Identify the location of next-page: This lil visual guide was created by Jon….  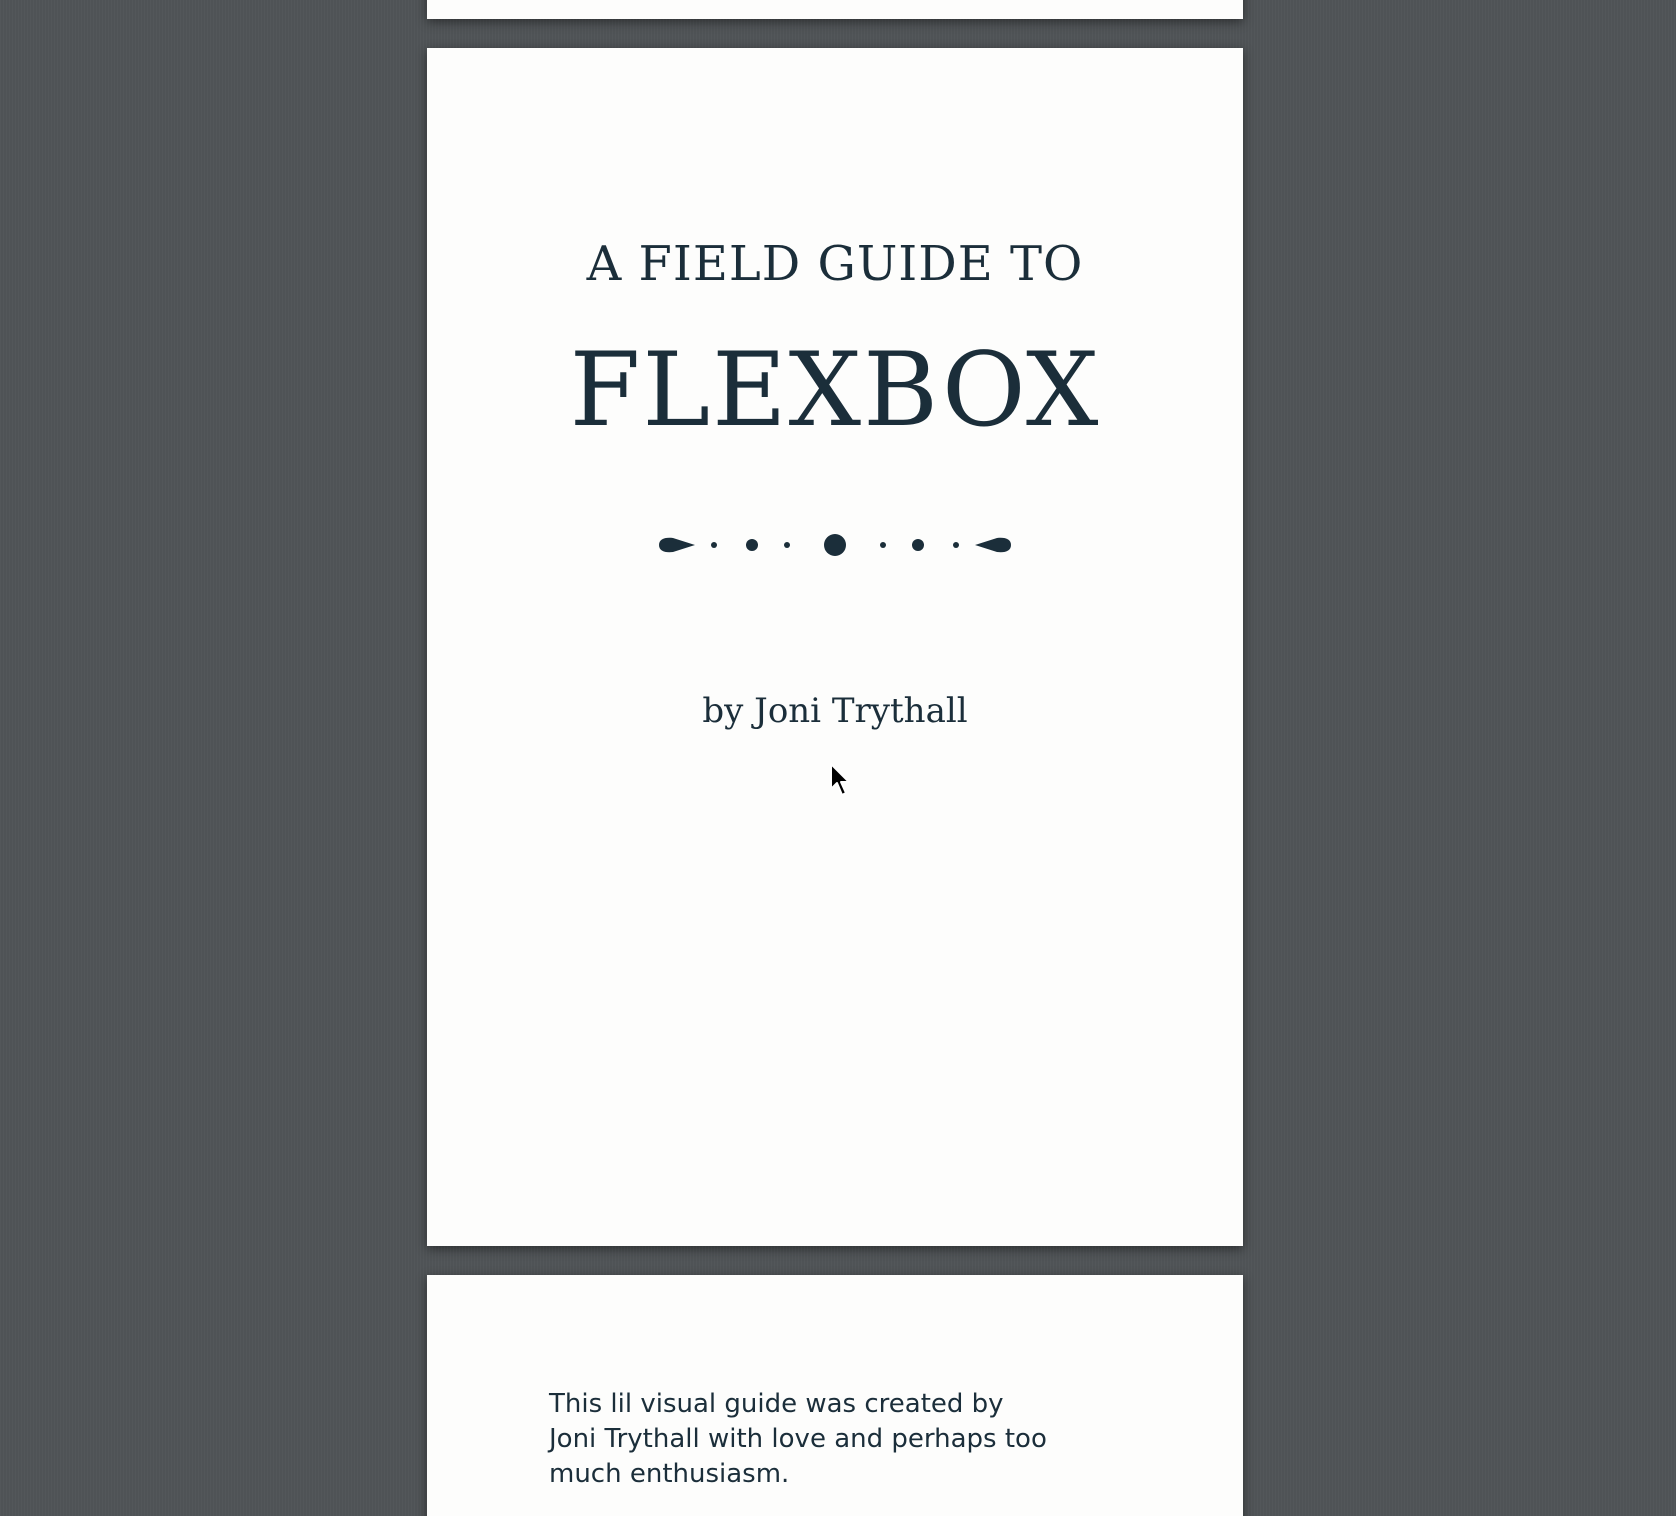
(835, 1395).